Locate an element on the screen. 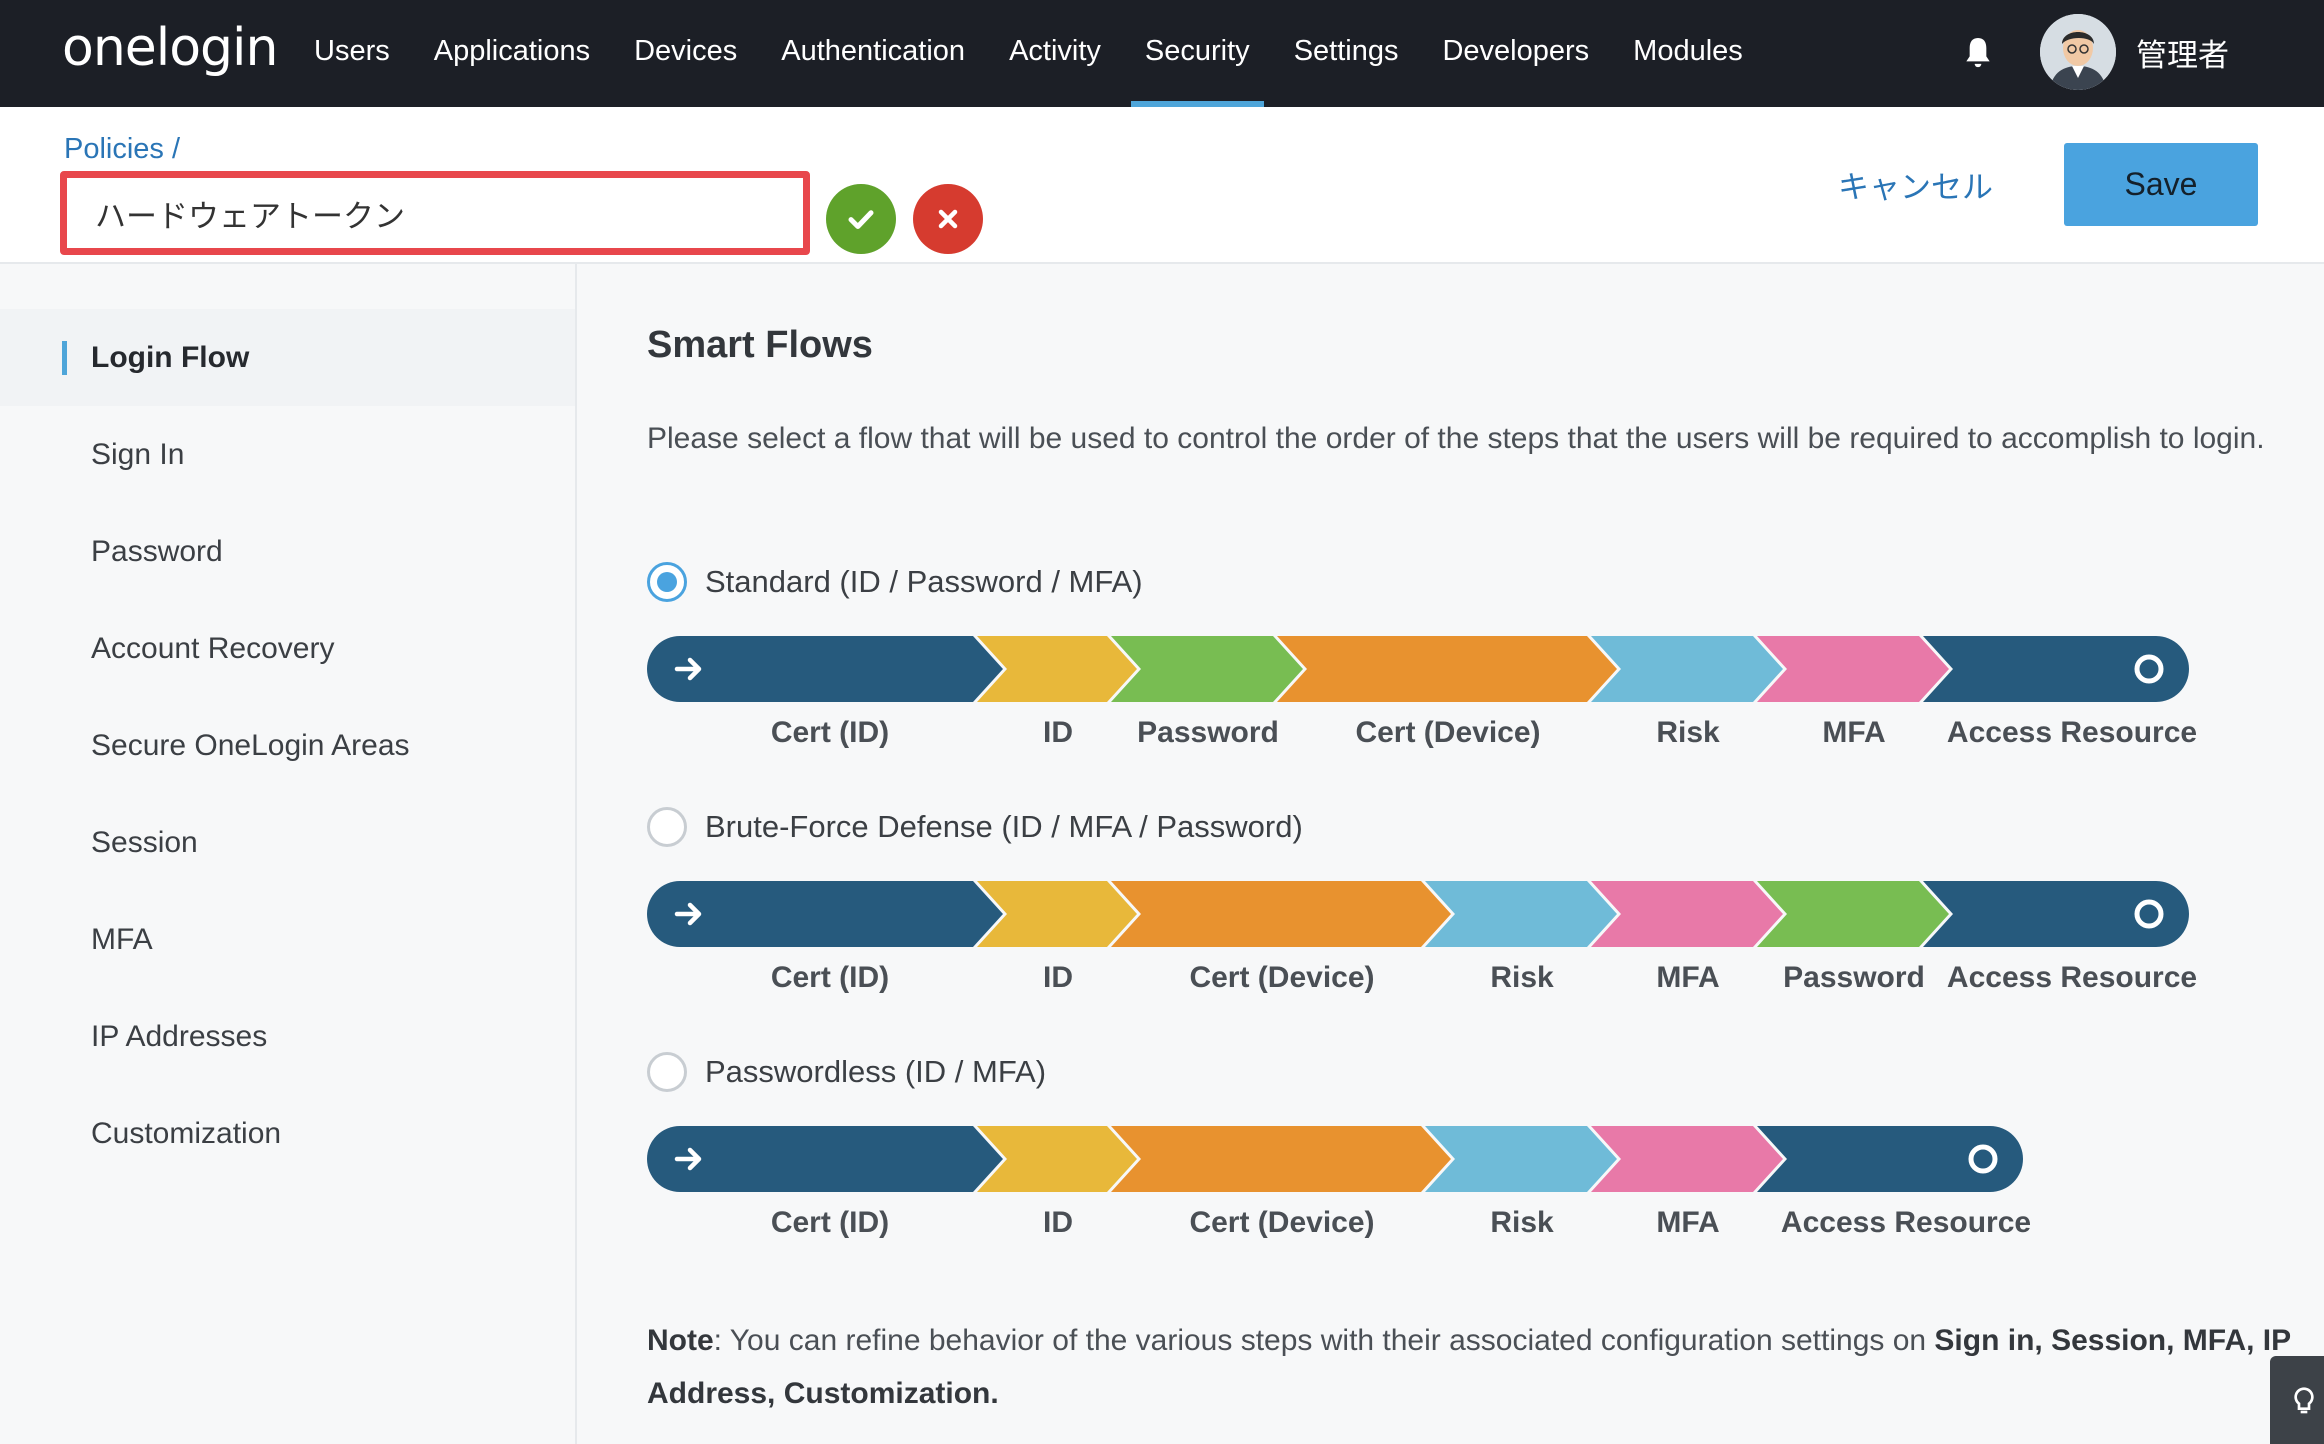 This screenshot has width=2324, height=1444. avatar is located at coordinates (2078, 52).